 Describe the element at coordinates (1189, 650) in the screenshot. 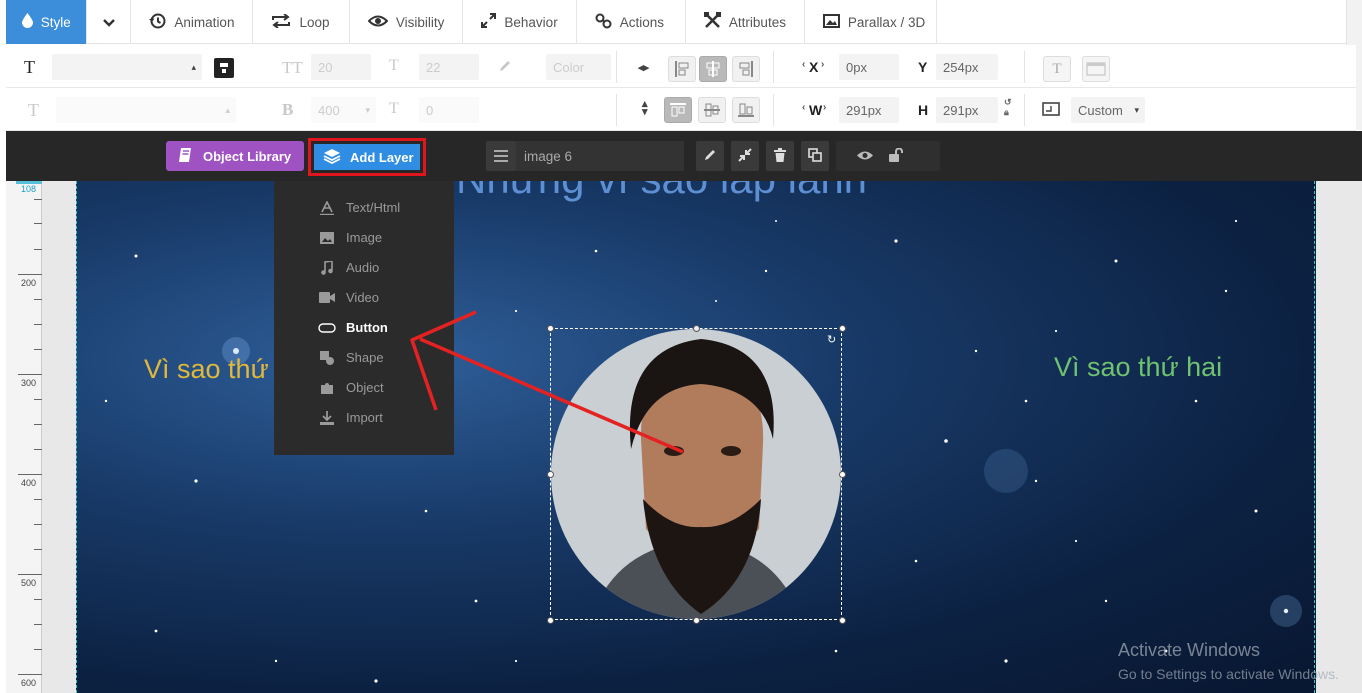

I see `activation-watermark-title: Activate Windows` at that location.